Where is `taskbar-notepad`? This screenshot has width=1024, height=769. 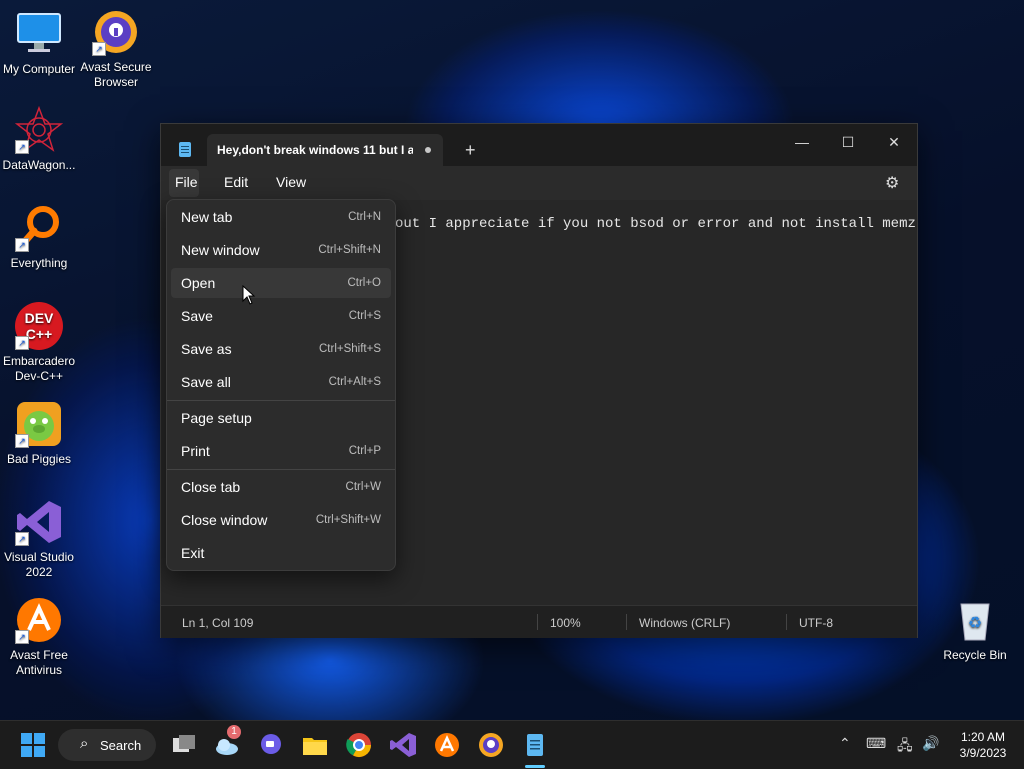
taskbar-notepad is located at coordinates (535, 745).